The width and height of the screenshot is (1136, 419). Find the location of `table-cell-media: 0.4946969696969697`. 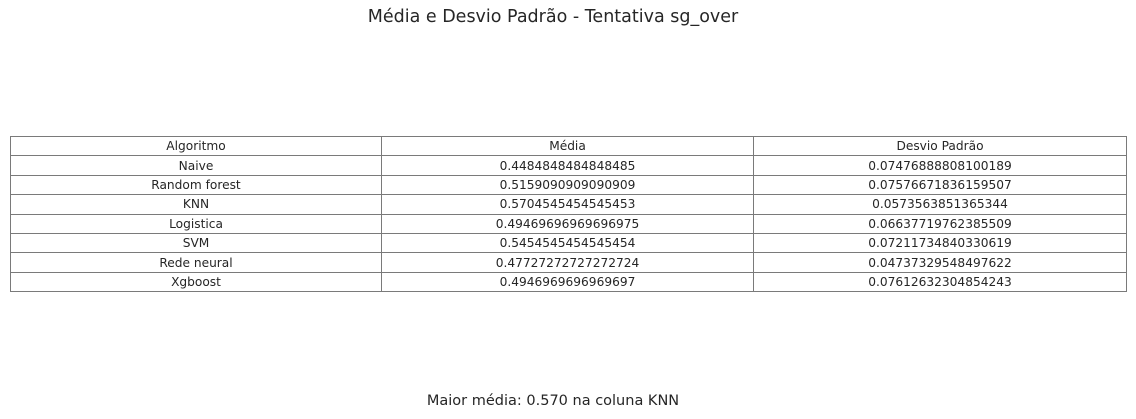

table-cell-media: 0.4946969696969697 is located at coordinates (567, 282).